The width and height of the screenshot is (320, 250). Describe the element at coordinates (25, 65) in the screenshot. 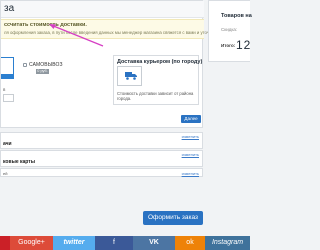

I see `self-pickup-checkbox` at that location.